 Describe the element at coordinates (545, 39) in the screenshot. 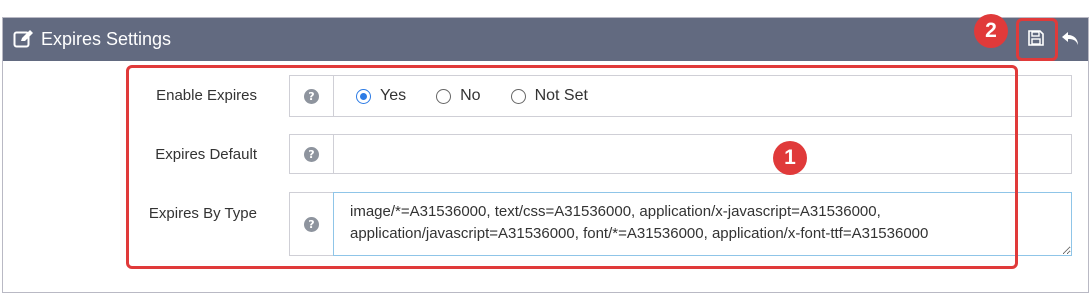

I see `panel-header: Expires Settings` at that location.